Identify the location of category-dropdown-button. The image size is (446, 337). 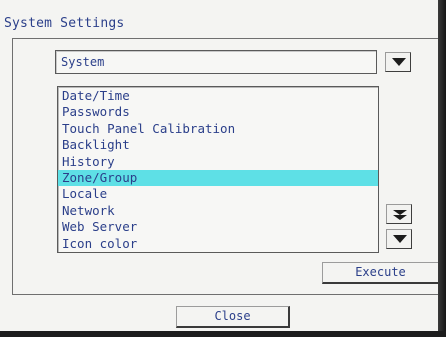
(398, 62).